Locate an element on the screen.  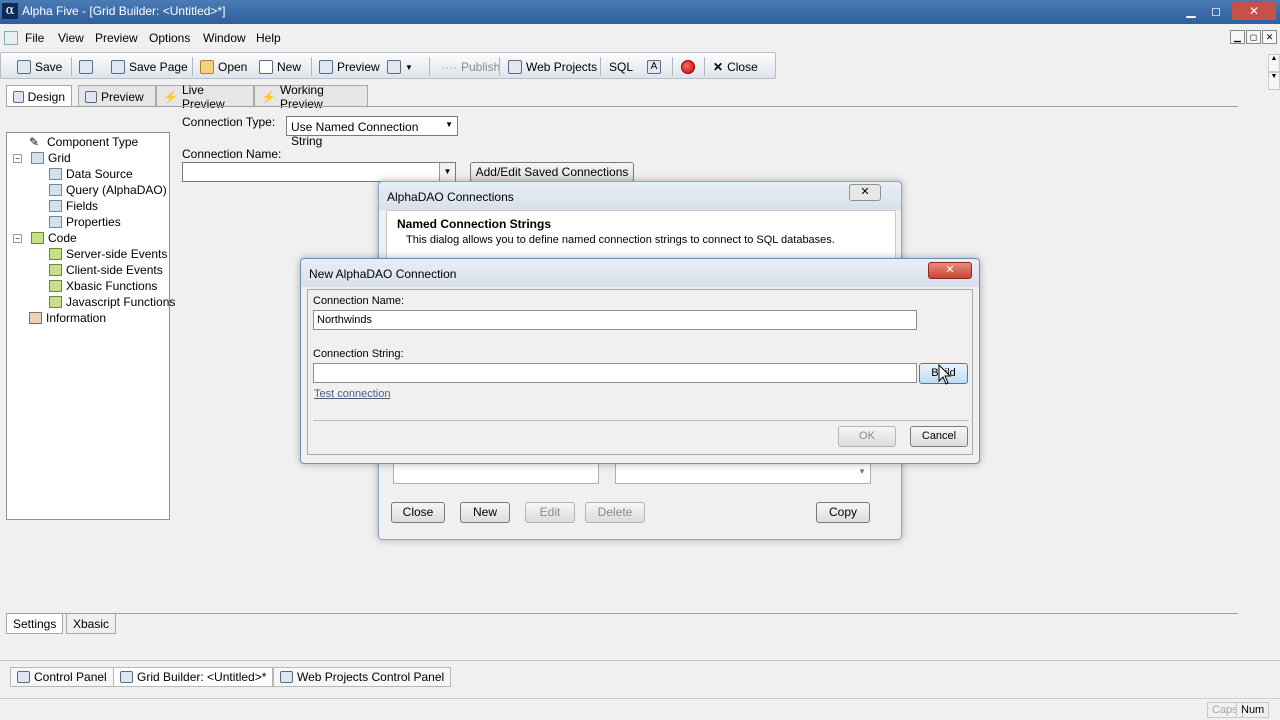
zoom-dropdown: ▼ is located at coordinates (400, 67).